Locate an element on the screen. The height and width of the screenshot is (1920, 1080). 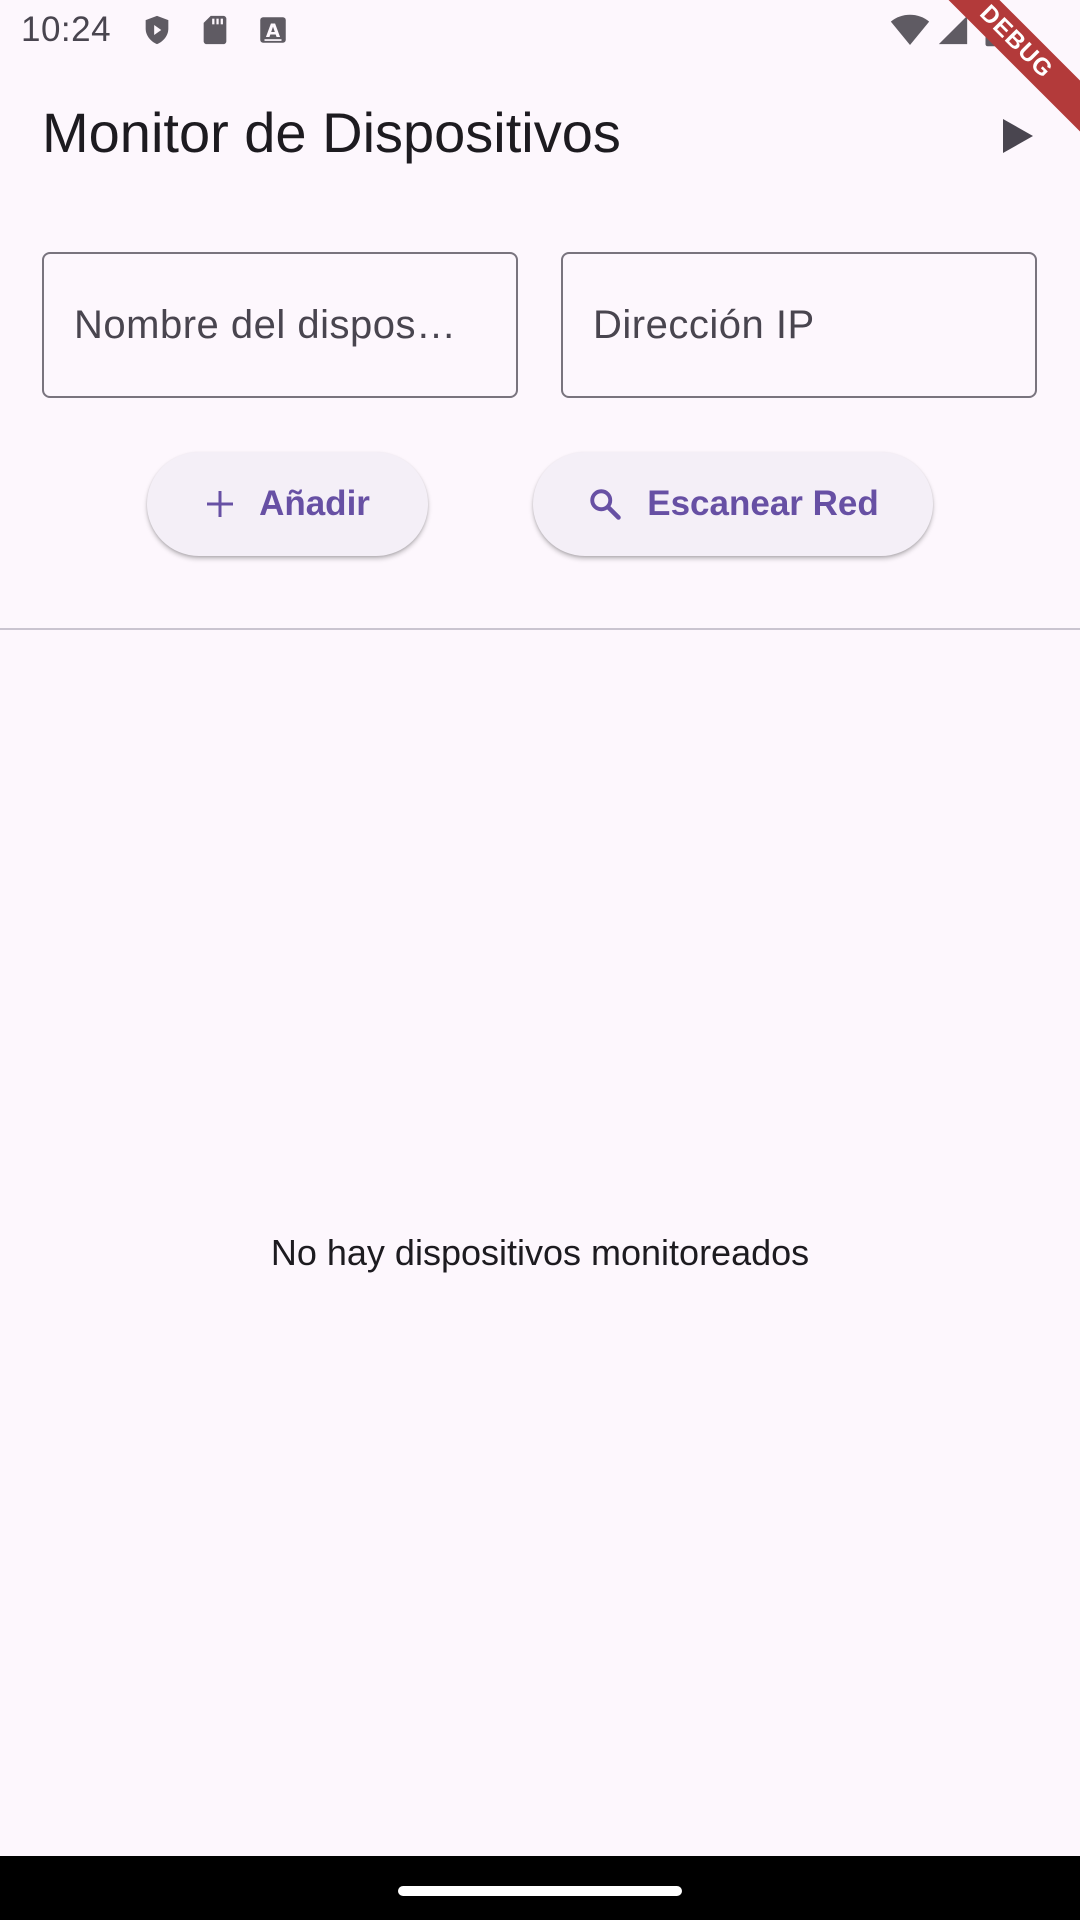
navigation-bar is located at coordinates (540, 1888).